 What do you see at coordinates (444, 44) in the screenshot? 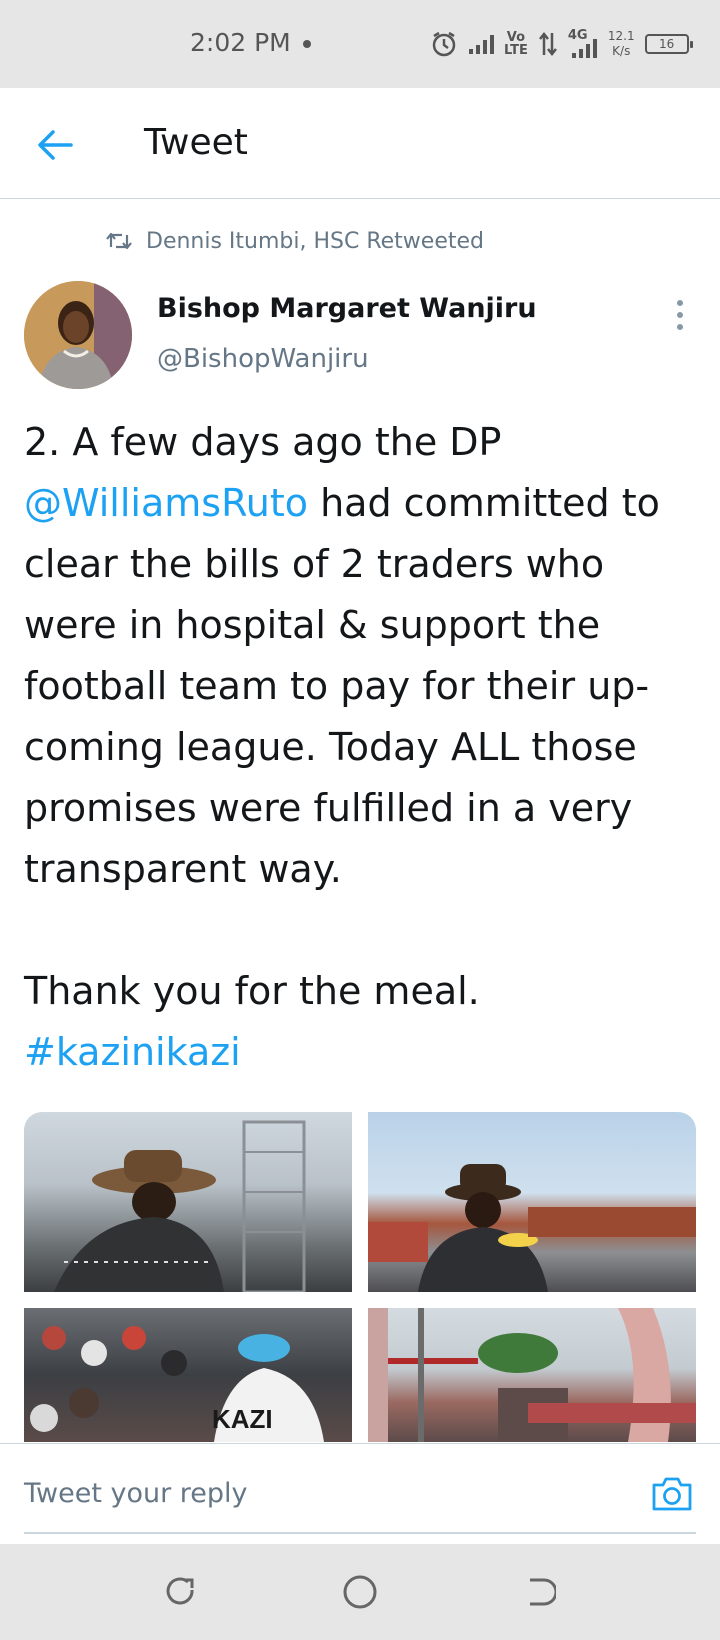
I see `alarm-icon` at bounding box center [444, 44].